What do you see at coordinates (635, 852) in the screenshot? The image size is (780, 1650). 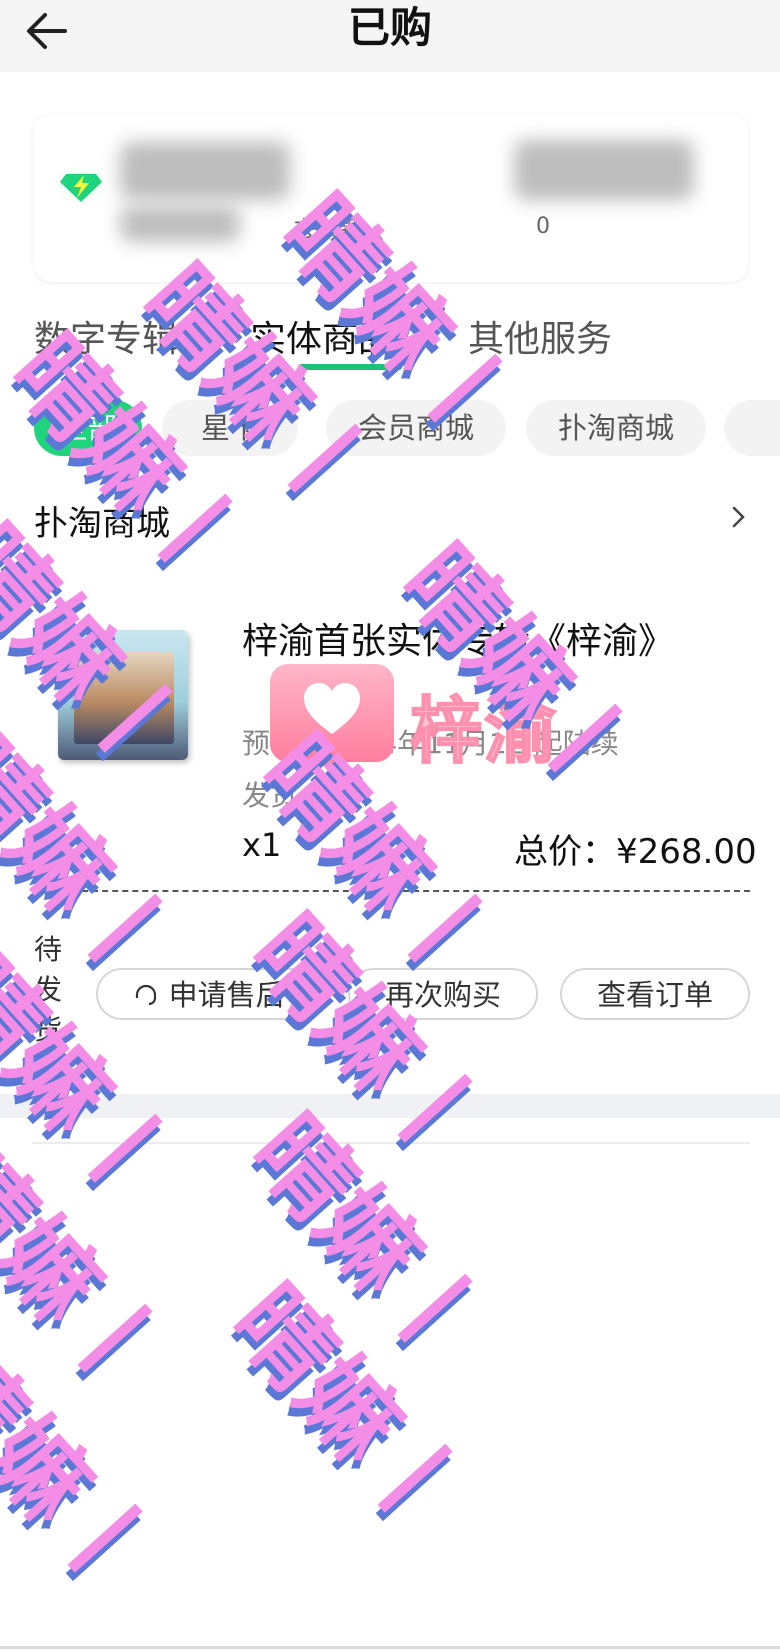 I see `order-total: 总价：¥268.00` at bounding box center [635, 852].